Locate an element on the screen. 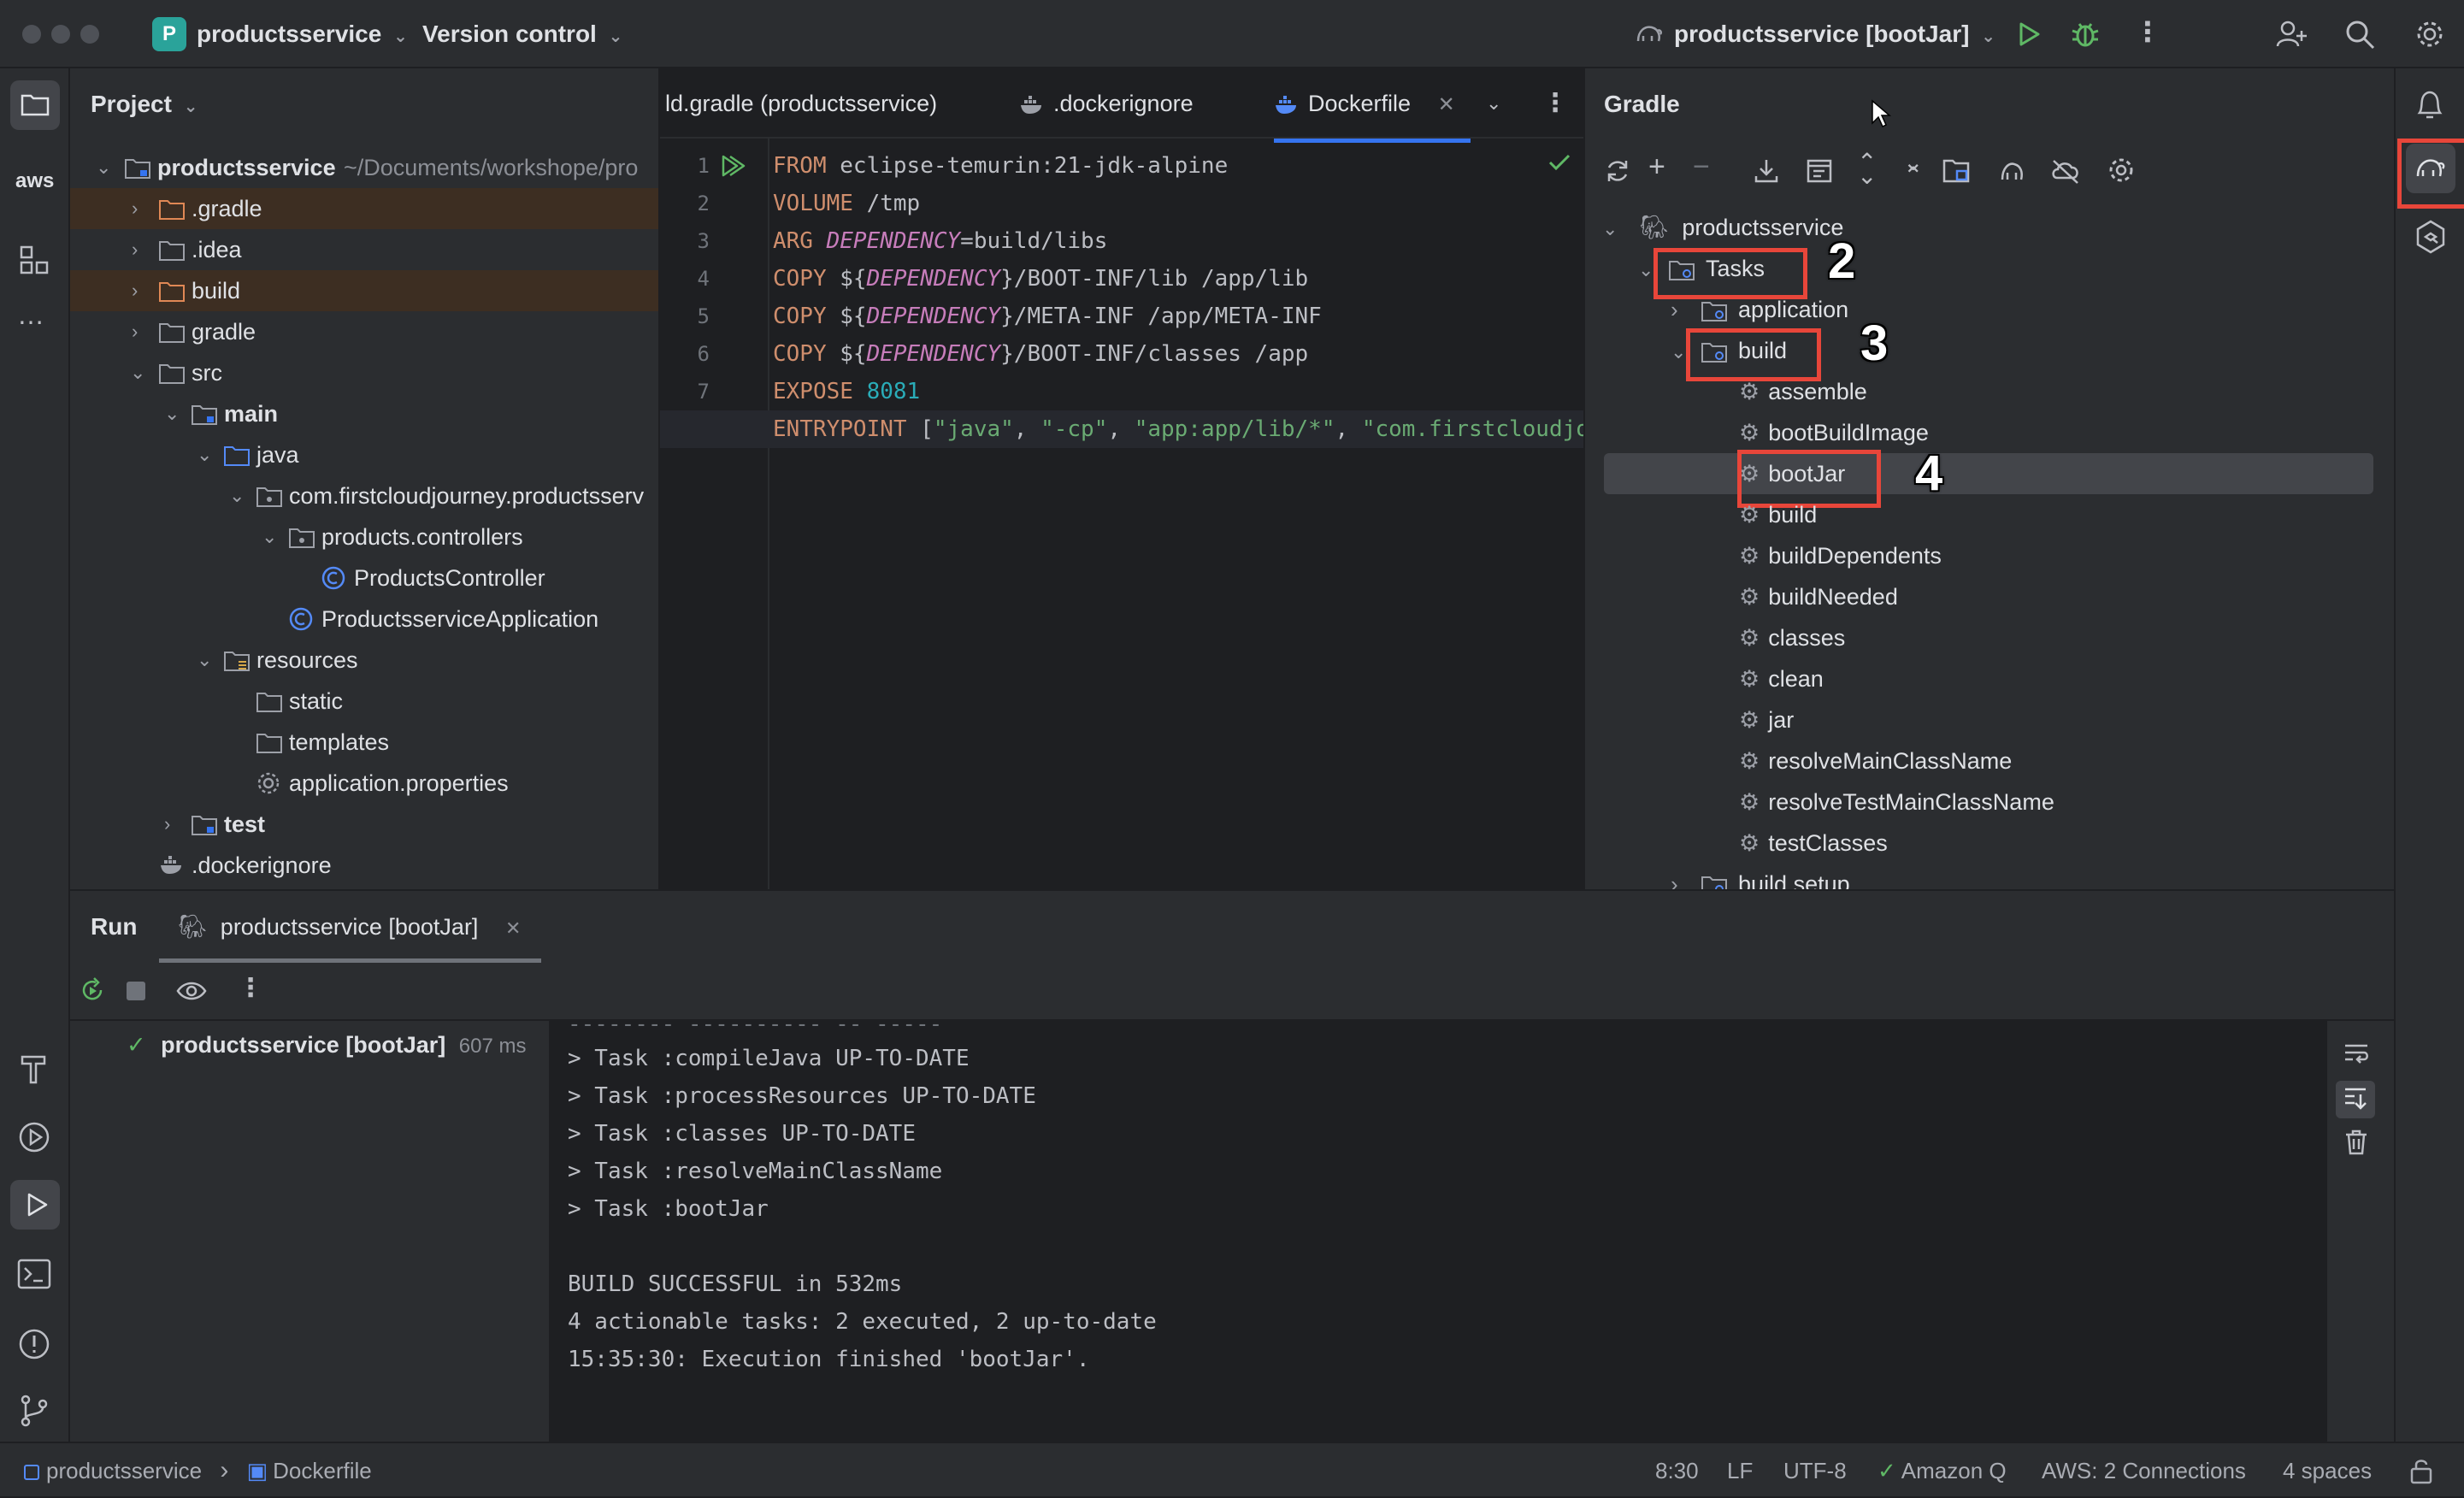  aws-connections: AWS: 2 Connections is located at coordinates (2144, 1471).